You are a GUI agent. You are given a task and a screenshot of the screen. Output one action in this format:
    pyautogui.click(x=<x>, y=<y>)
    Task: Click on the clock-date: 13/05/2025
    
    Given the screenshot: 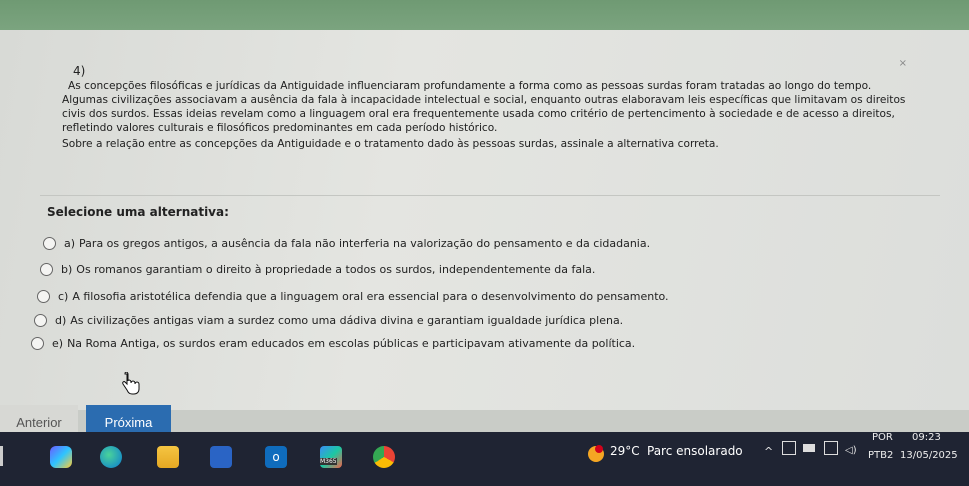 What is the action you would take?
    pyautogui.click(x=929, y=455)
    